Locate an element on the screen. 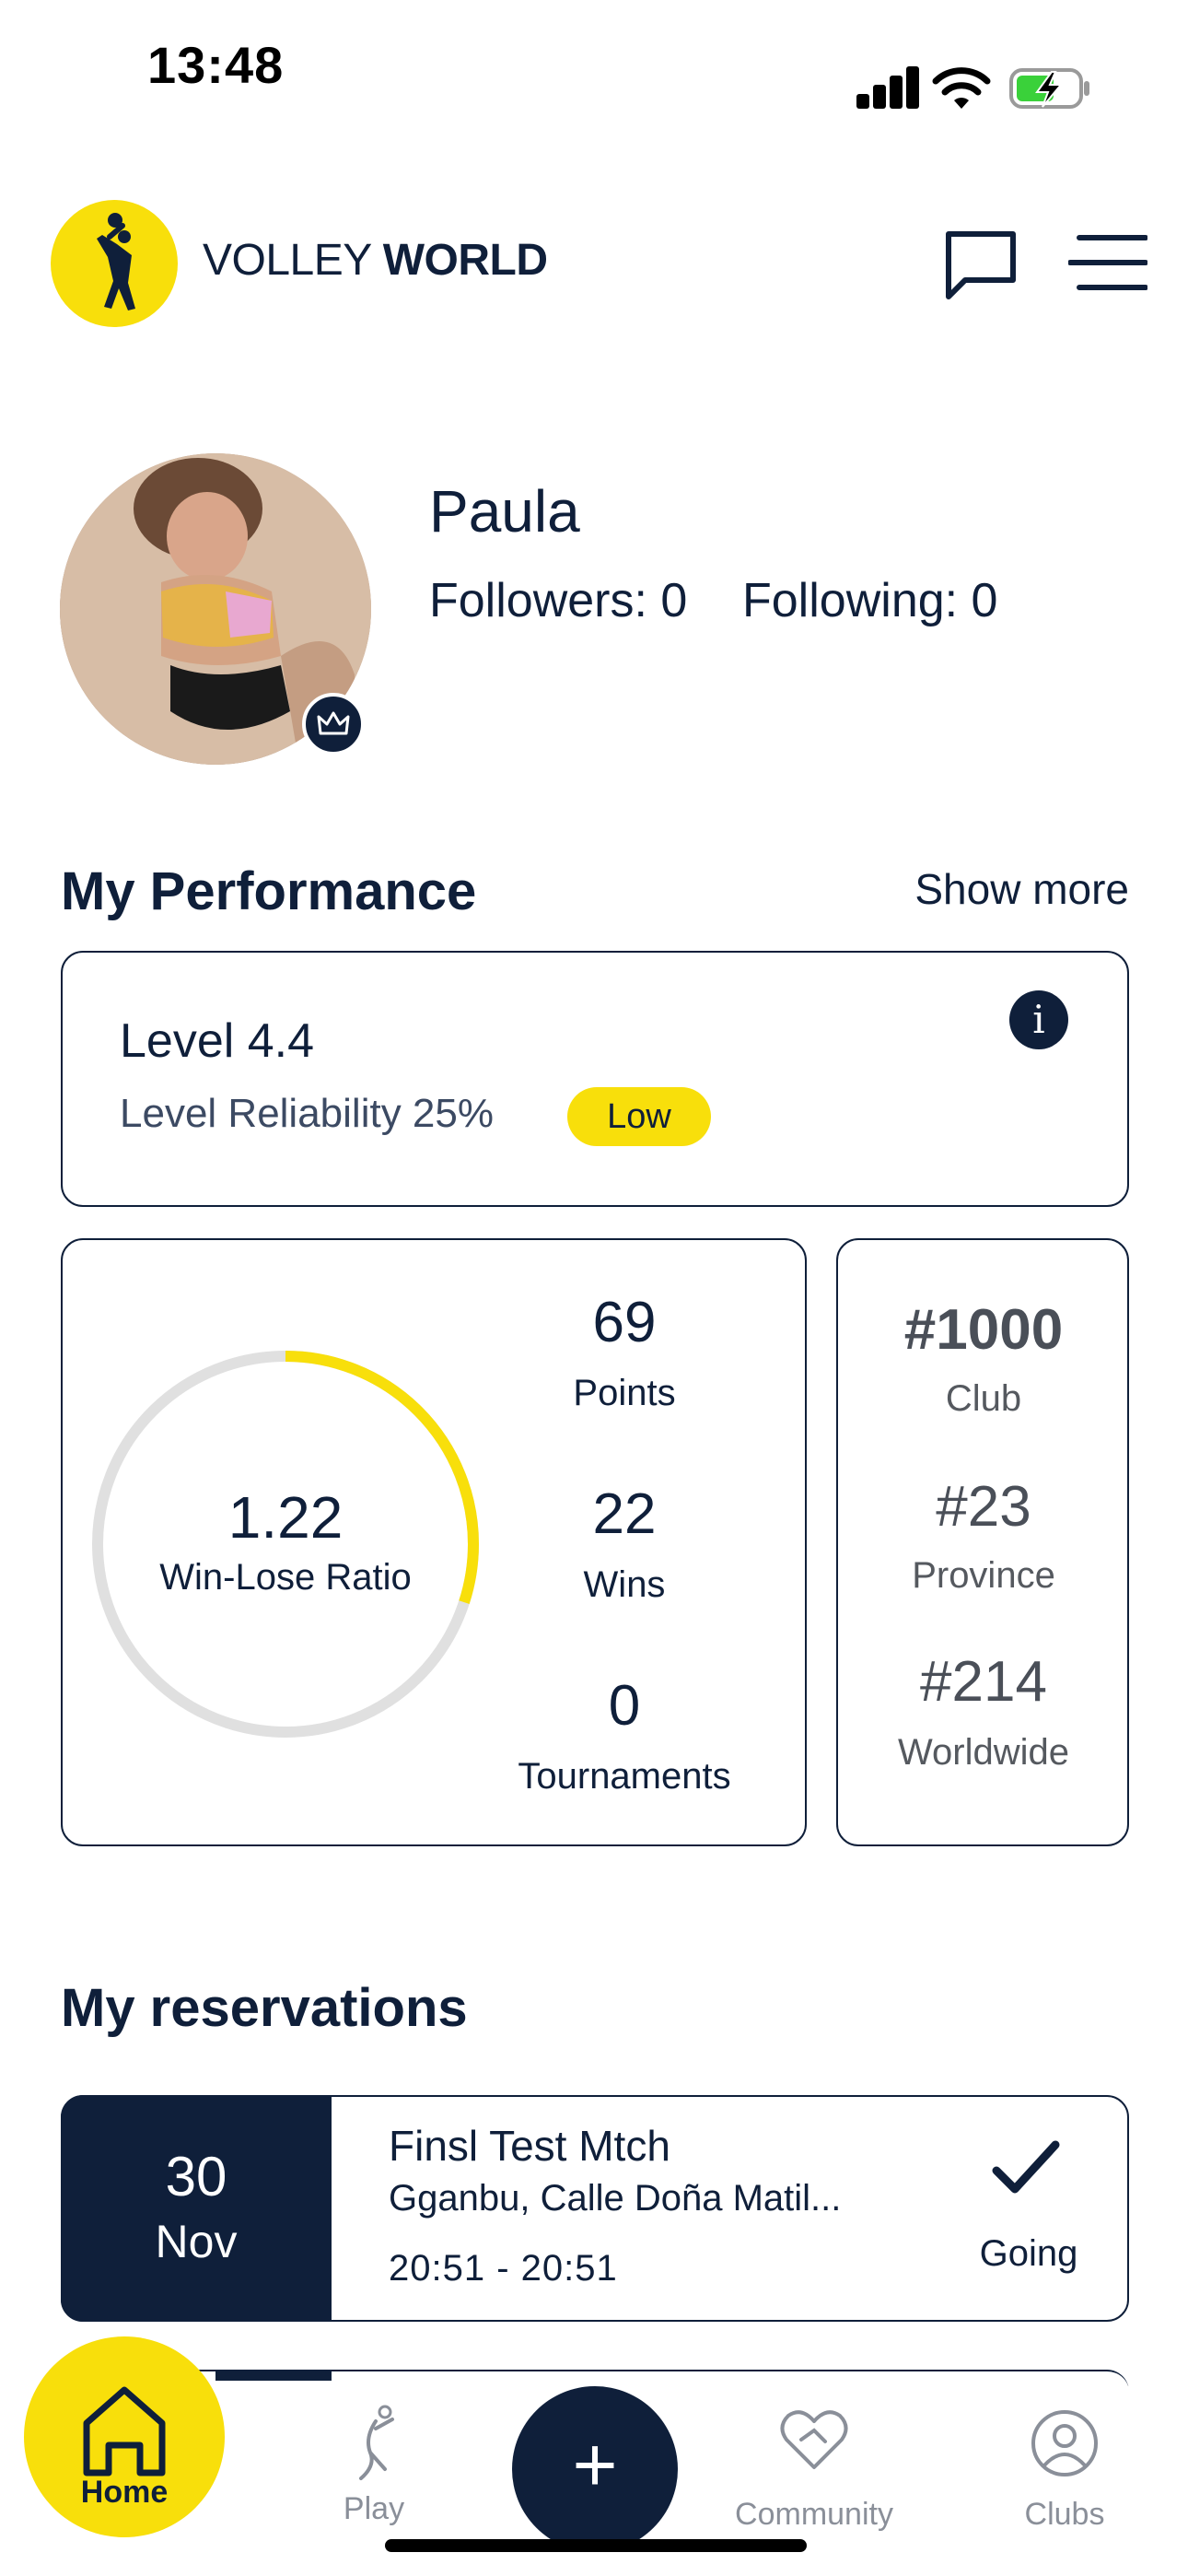 This screenshot has width=1188, height=2576. status-time: 13:48 is located at coordinates (216, 65).